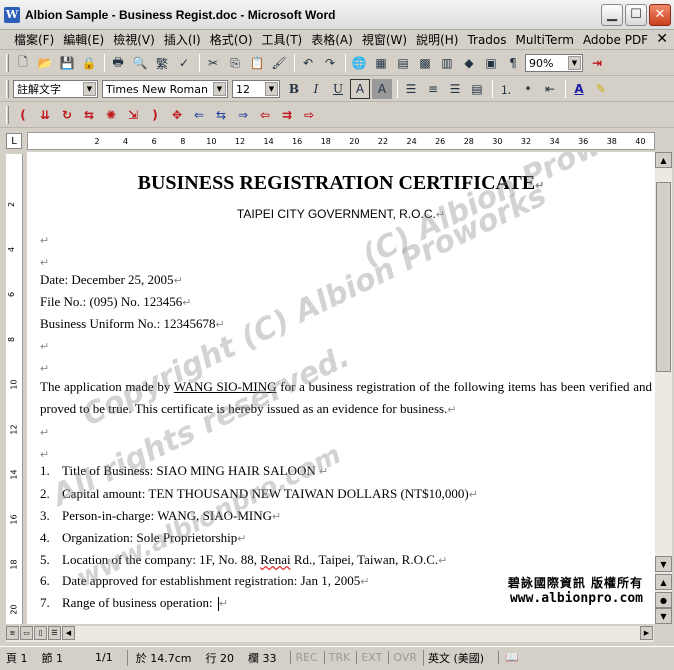 Image resolution: width=674 pixels, height=670 pixels. What do you see at coordinates (554, 63) in the screenshot?
I see `zoom-combo: 90% ▼` at bounding box center [554, 63].